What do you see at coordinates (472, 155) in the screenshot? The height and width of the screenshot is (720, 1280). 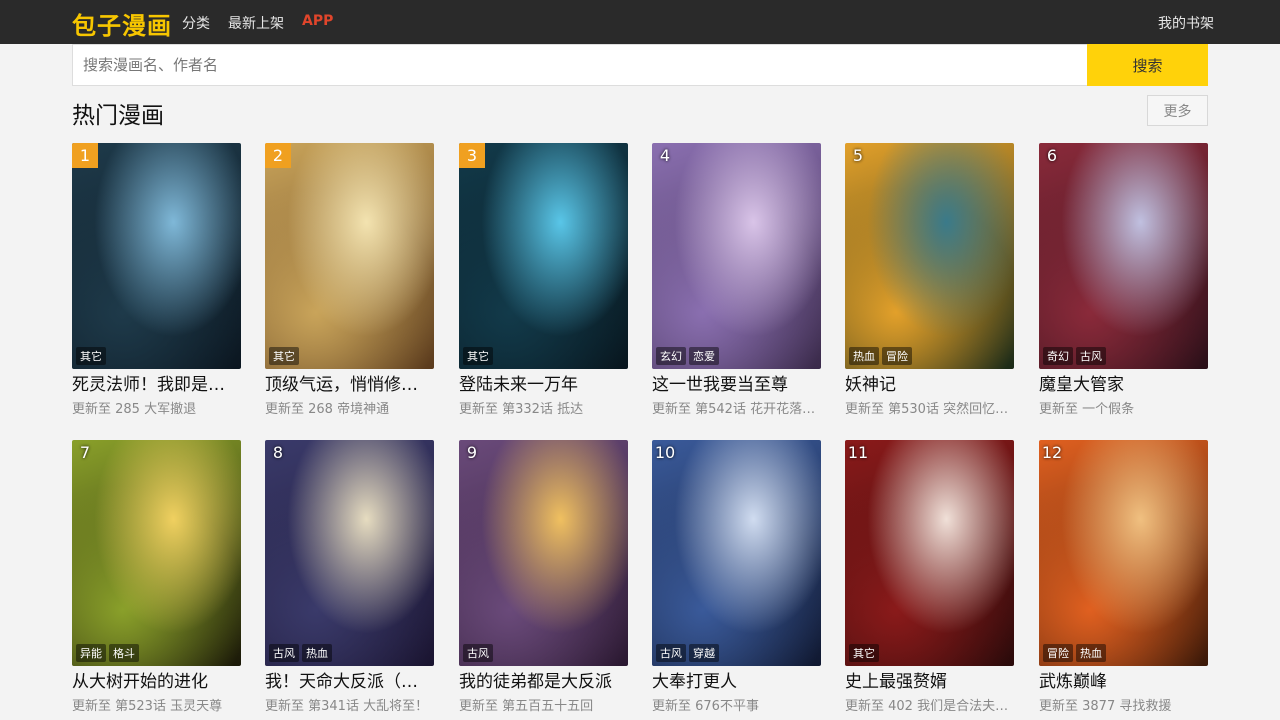 I see `rank-badge: 3` at bounding box center [472, 155].